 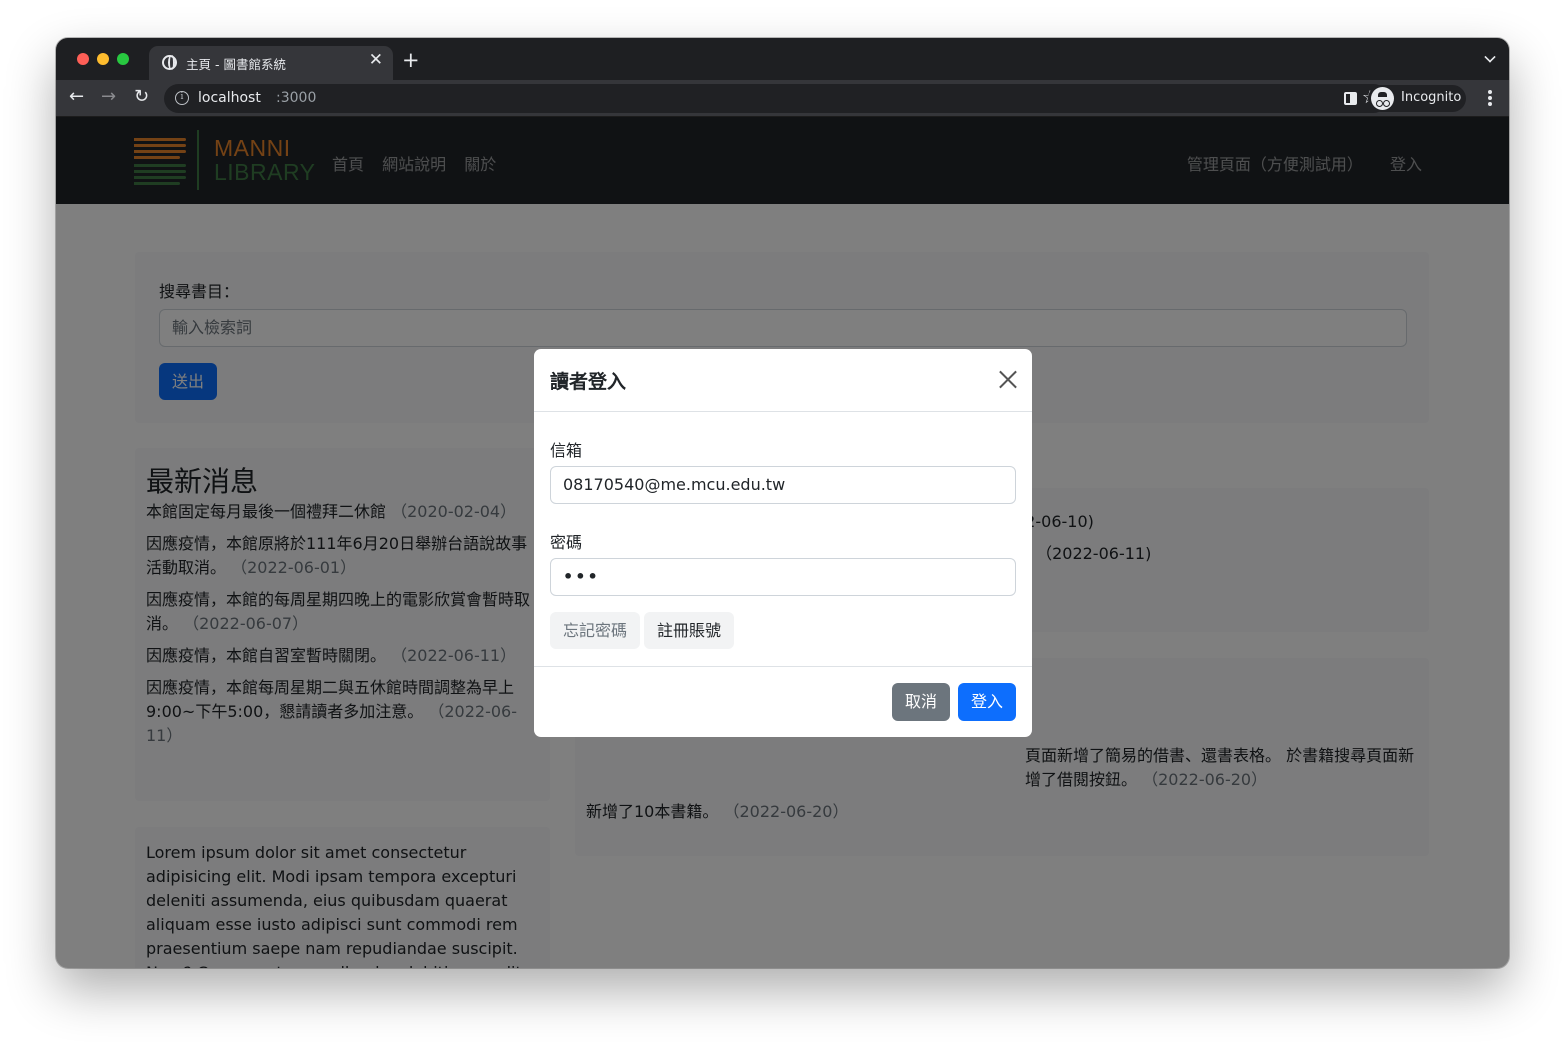 What do you see at coordinates (783, 577) in the screenshot?
I see `password-field: •••` at bounding box center [783, 577].